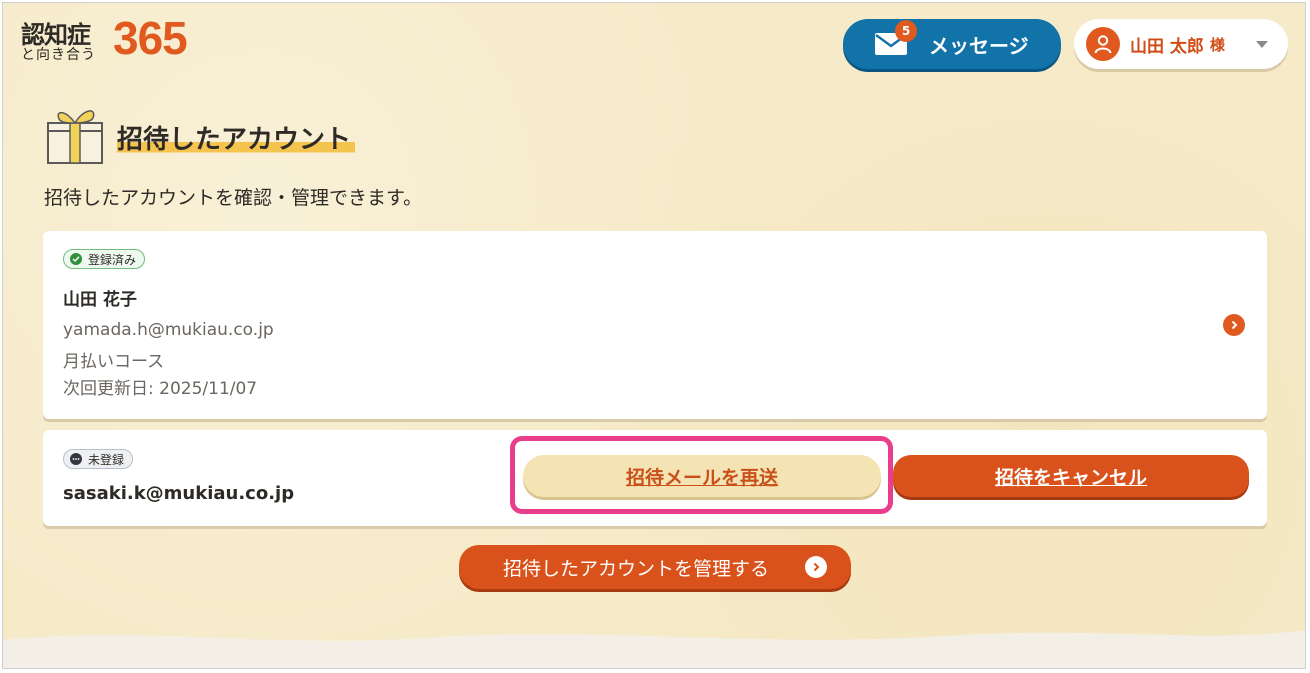 This screenshot has width=1310, height=673. I want to click on manage-accounts-button: 招待したアカウントを管理する, so click(655, 567).